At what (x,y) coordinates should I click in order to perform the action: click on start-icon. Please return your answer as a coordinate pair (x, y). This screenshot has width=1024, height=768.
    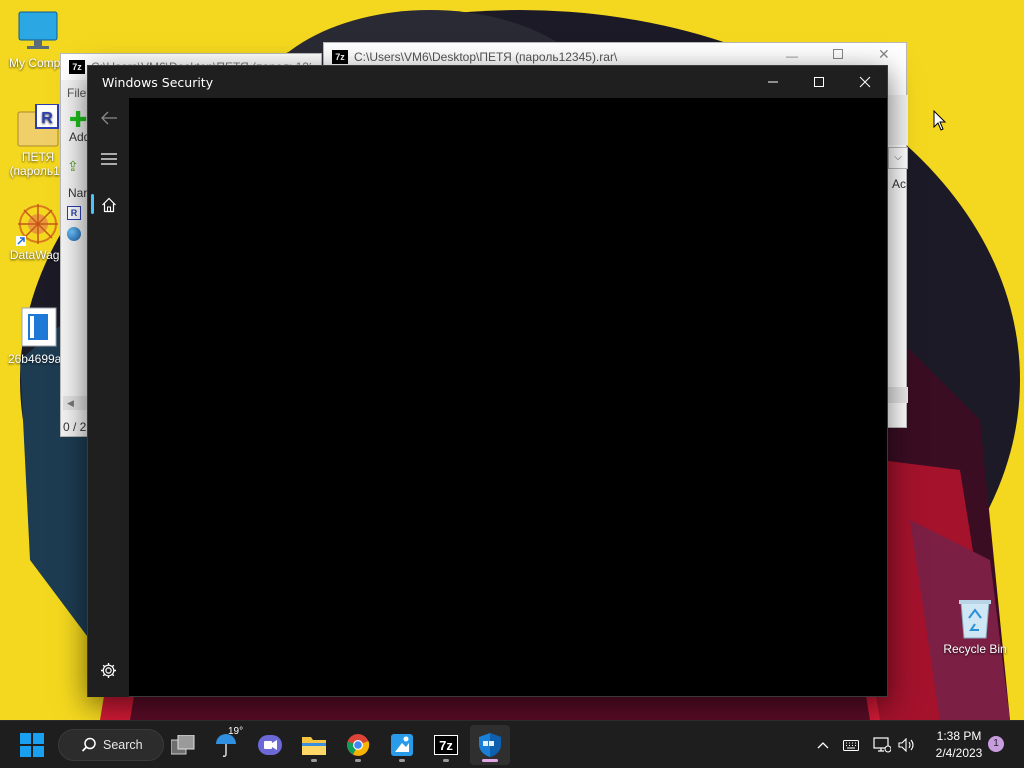
    Looking at the image, I should click on (32, 745).